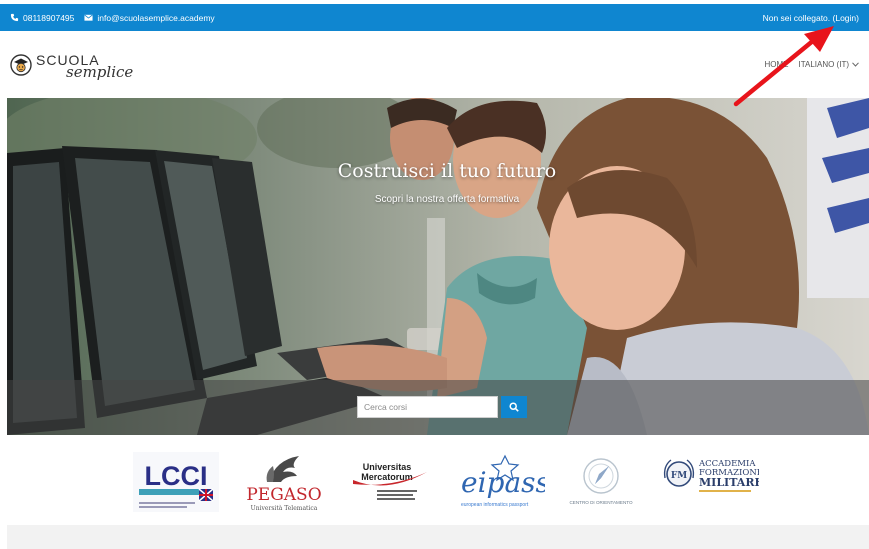 Image resolution: width=869 pixels, height=549 pixels. What do you see at coordinates (283, 495) in the screenshot?
I see `partner-pegaso-title: PEGASO` at bounding box center [283, 495].